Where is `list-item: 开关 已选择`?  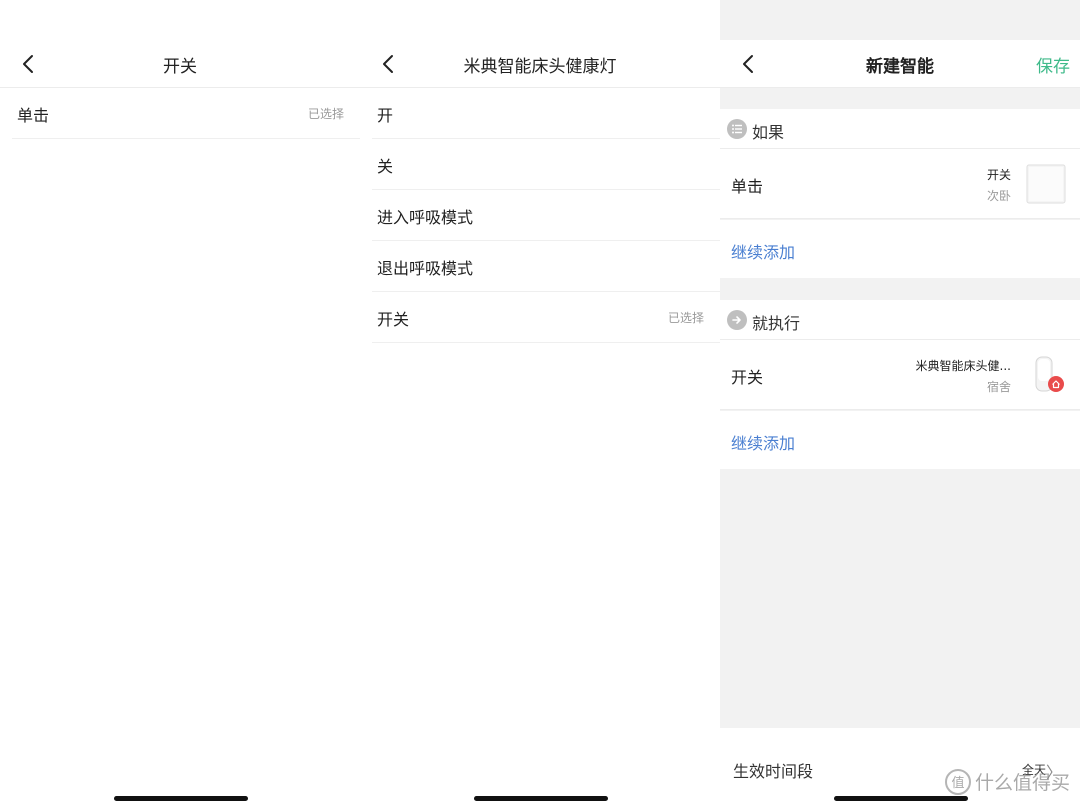
list-item: 开关 已选择 is located at coordinates (546, 317).